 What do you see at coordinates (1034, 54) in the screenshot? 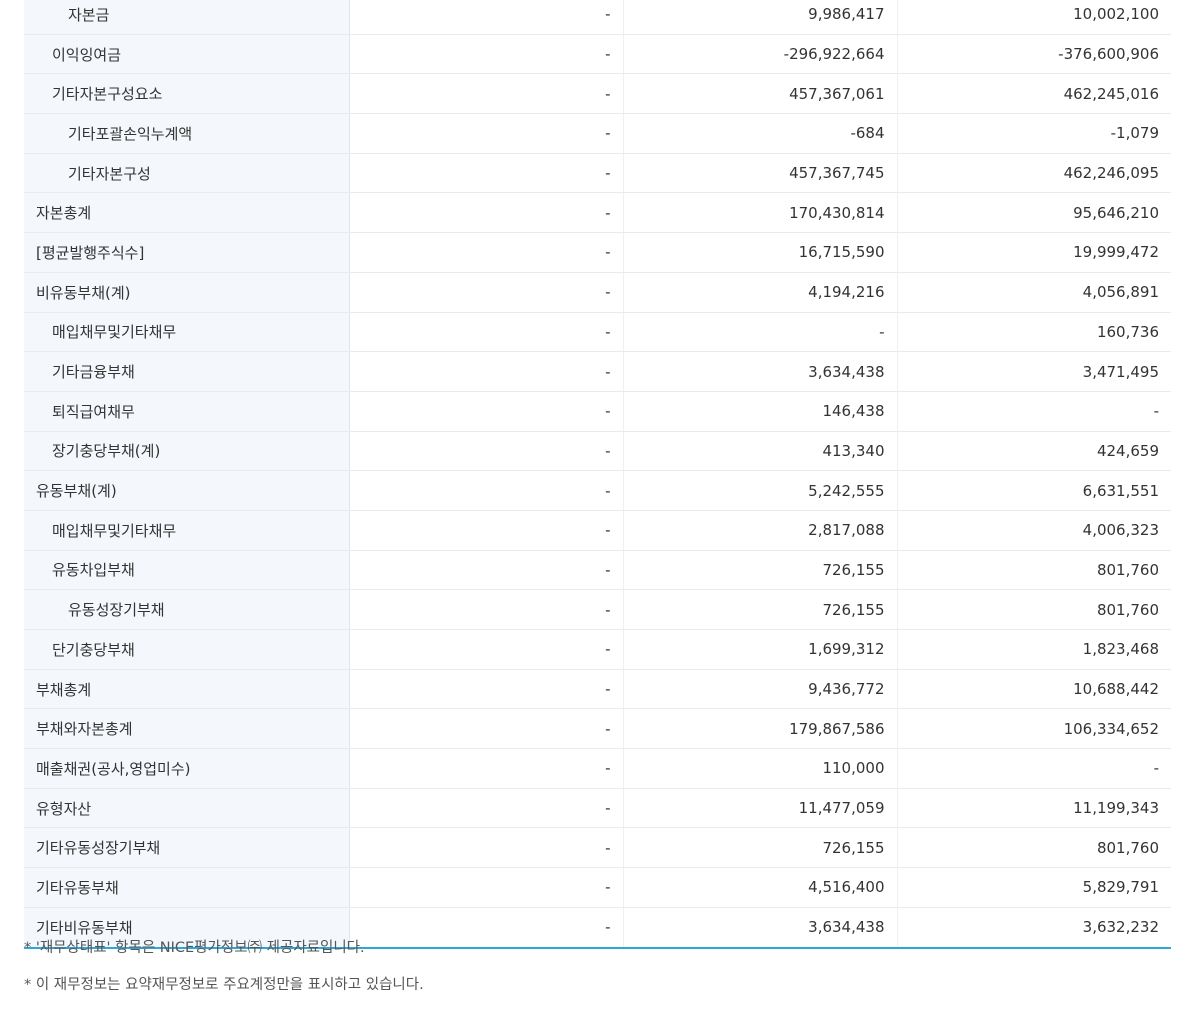
I see `cell-value-col3: -376,600,906` at bounding box center [1034, 54].